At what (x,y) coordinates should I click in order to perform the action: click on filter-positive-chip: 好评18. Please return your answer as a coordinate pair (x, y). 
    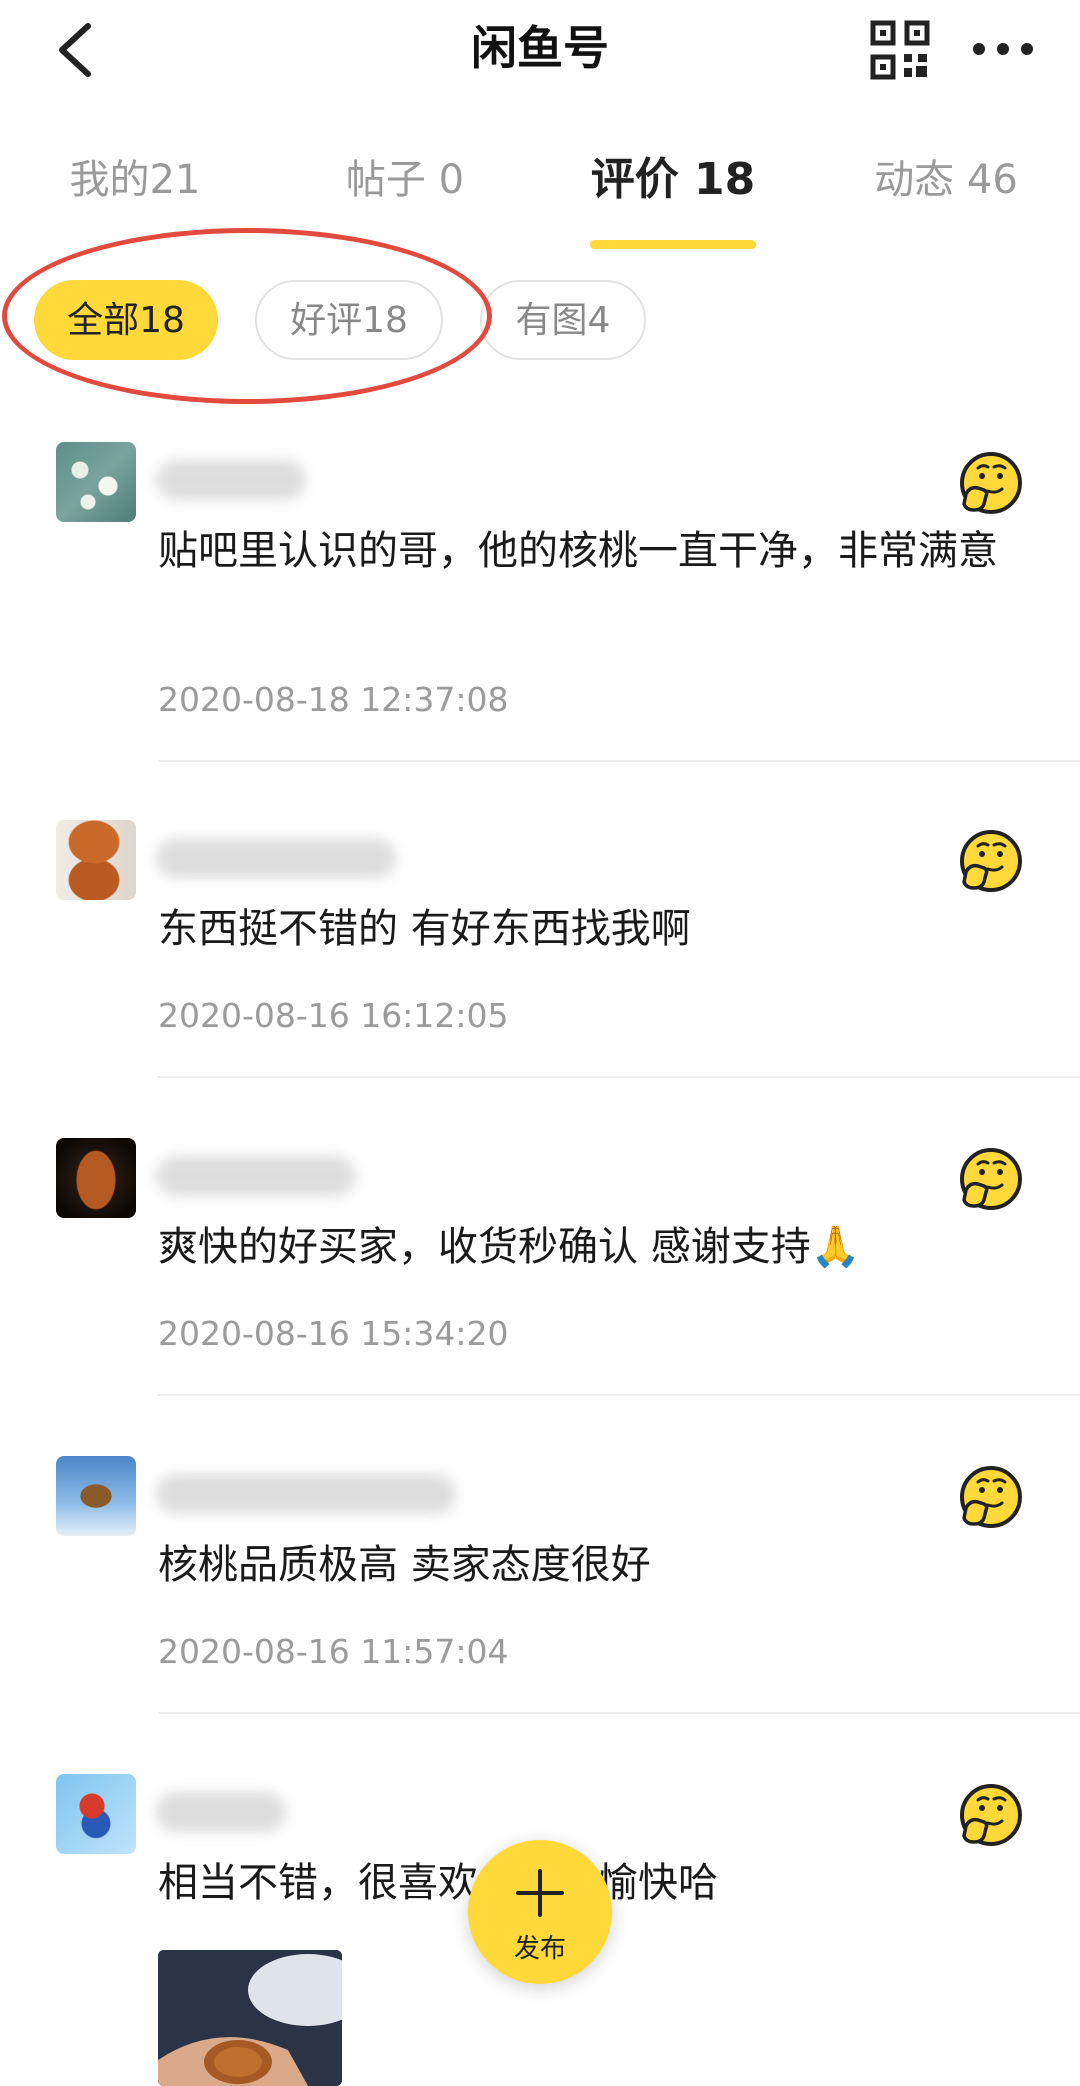
    Looking at the image, I should click on (349, 320).